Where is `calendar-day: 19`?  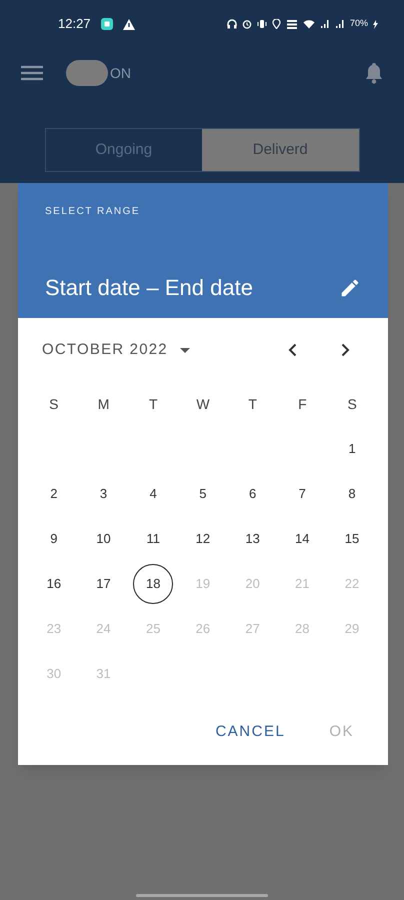
calendar-day: 19 is located at coordinates (202, 584).